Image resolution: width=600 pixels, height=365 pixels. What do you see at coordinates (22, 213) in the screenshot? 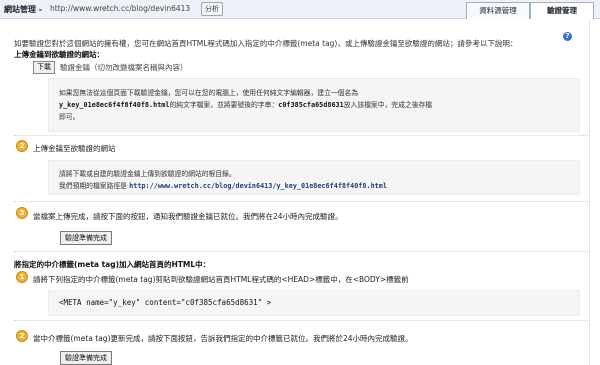
I see `step-badge-3: 3` at bounding box center [22, 213].